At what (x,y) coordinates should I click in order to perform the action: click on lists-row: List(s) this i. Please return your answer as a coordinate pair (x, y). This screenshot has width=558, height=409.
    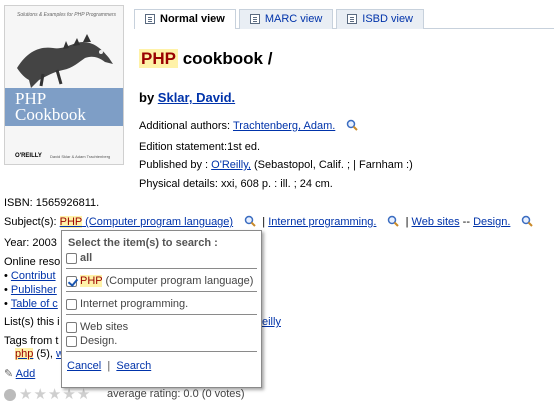
    Looking at the image, I should click on (32, 322).